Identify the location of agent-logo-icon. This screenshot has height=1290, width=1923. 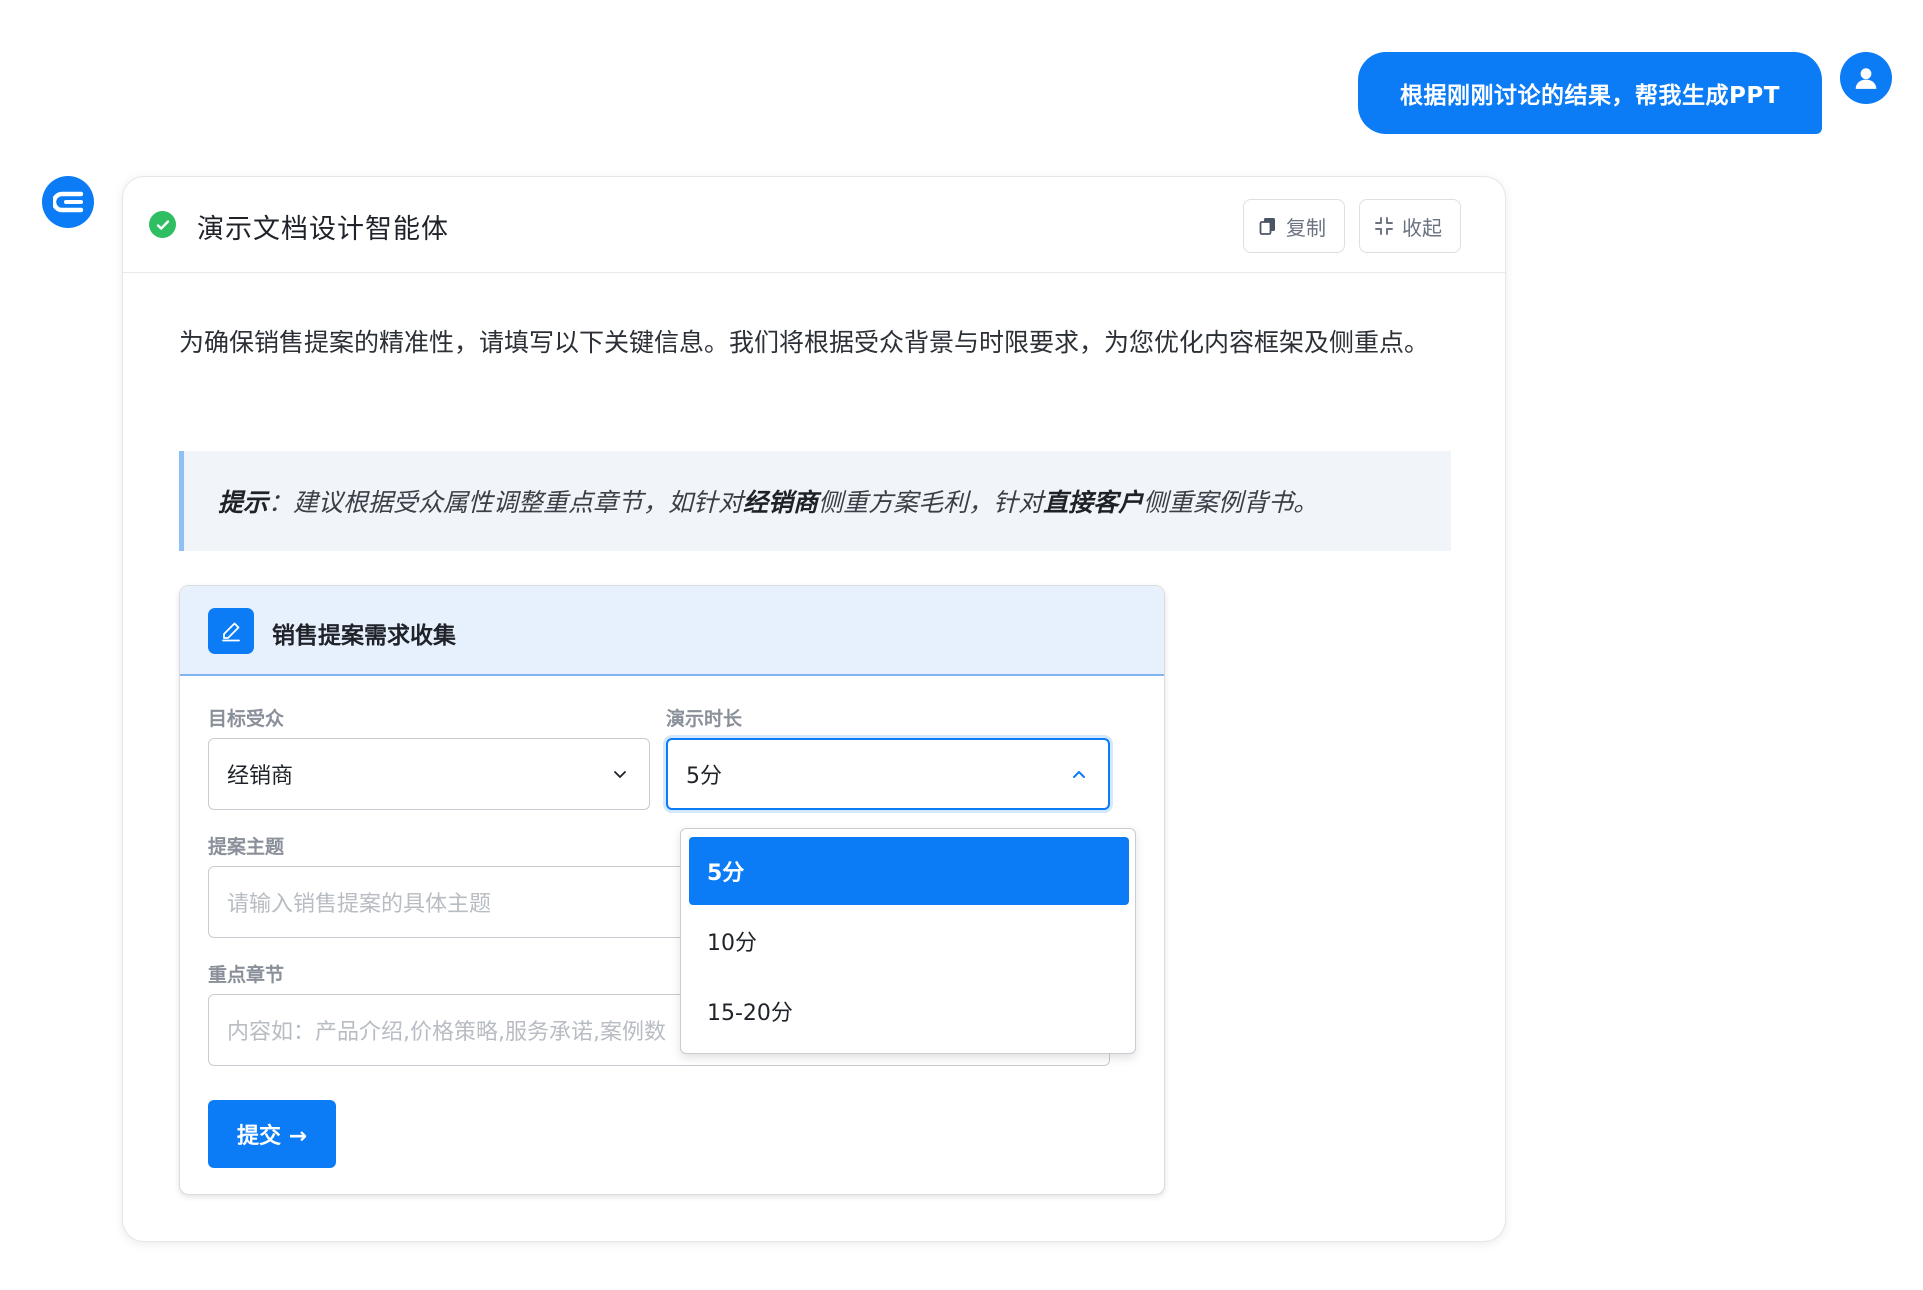
(68, 202).